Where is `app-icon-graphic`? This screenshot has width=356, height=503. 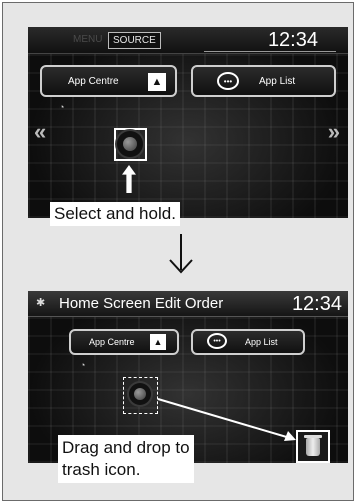
app-icon-graphic is located at coordinates (130, 144).